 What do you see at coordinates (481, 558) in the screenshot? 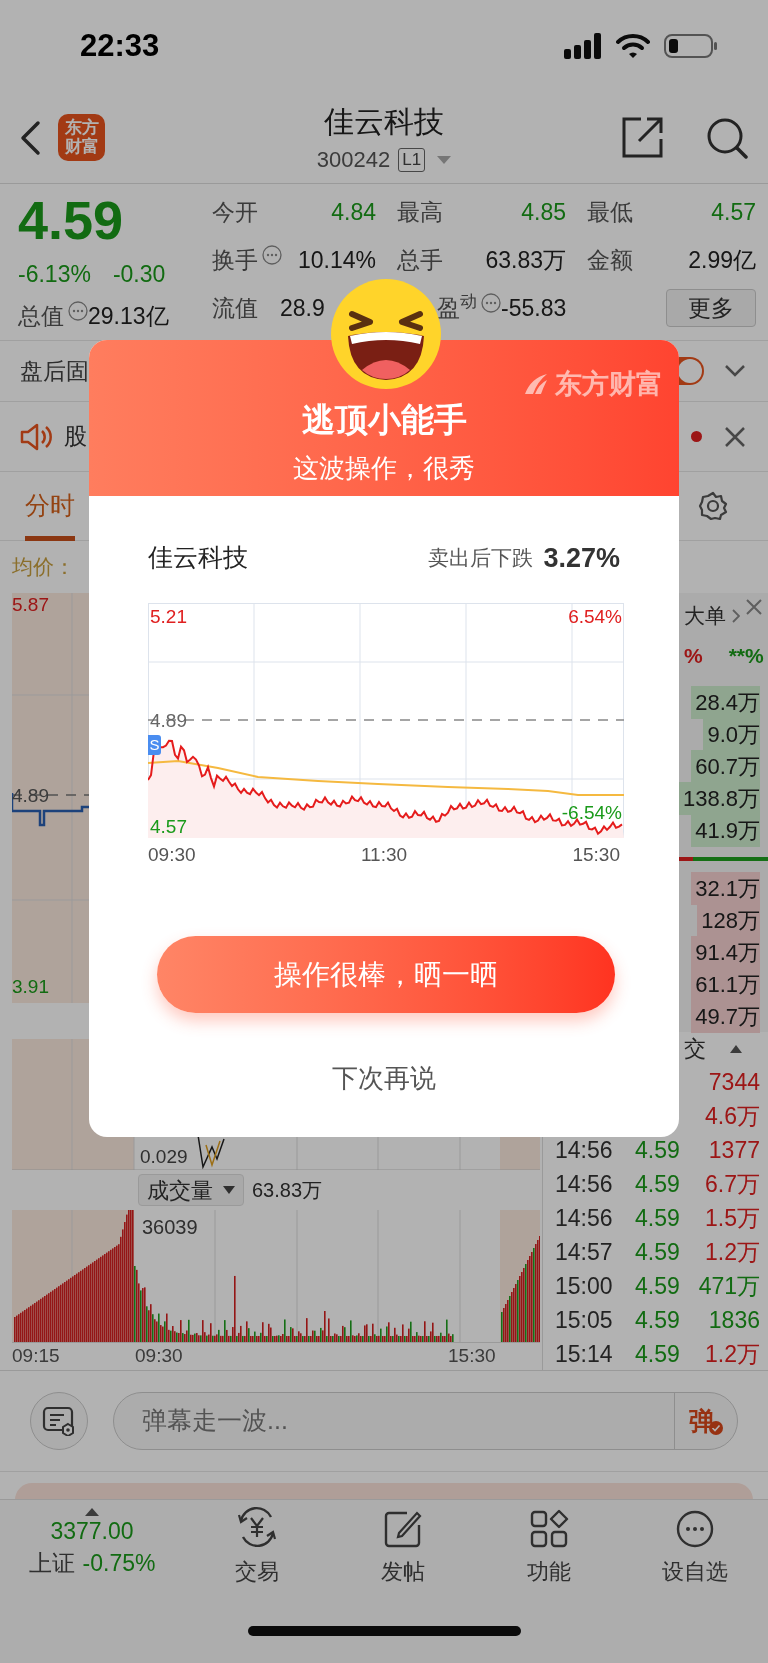
I see `result-label: 卖出后下跌` at bounding box center [481, 558].